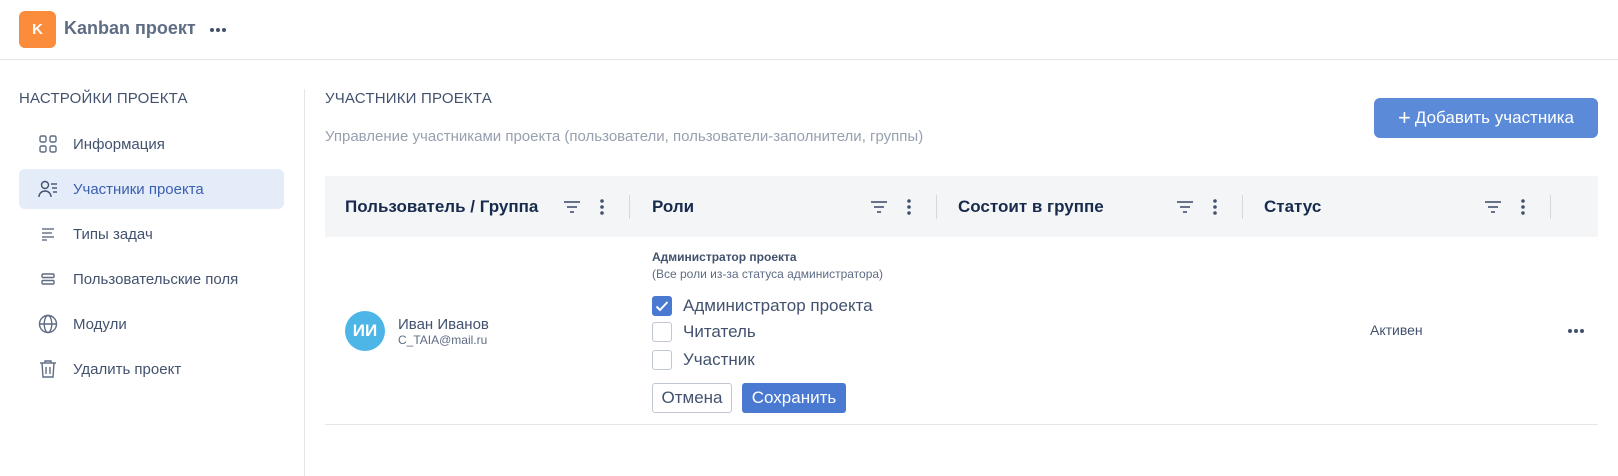 The width and height of the screenshot is (1618, 476). I want to click on column-header-label: Пользователь / Группа, so click(442, 206).